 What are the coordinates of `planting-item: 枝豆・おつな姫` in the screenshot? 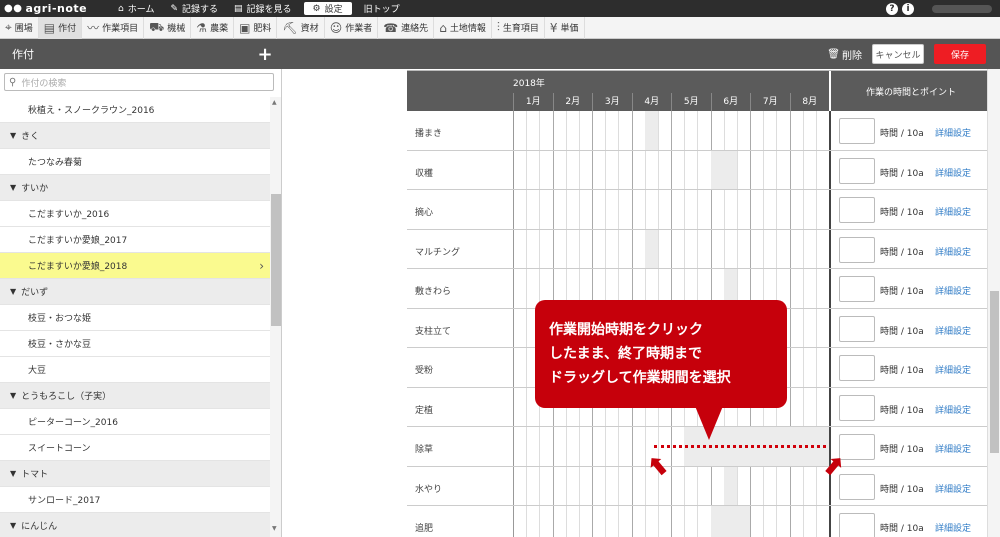 It's located at (135, 318).